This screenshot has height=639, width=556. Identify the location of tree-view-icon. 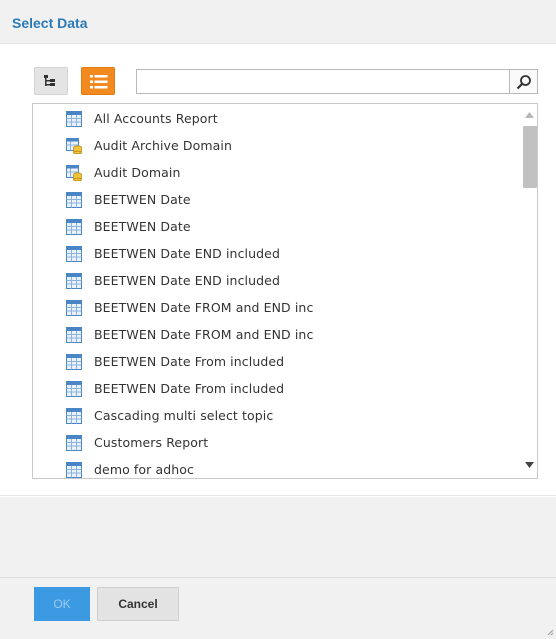
(49, 80).